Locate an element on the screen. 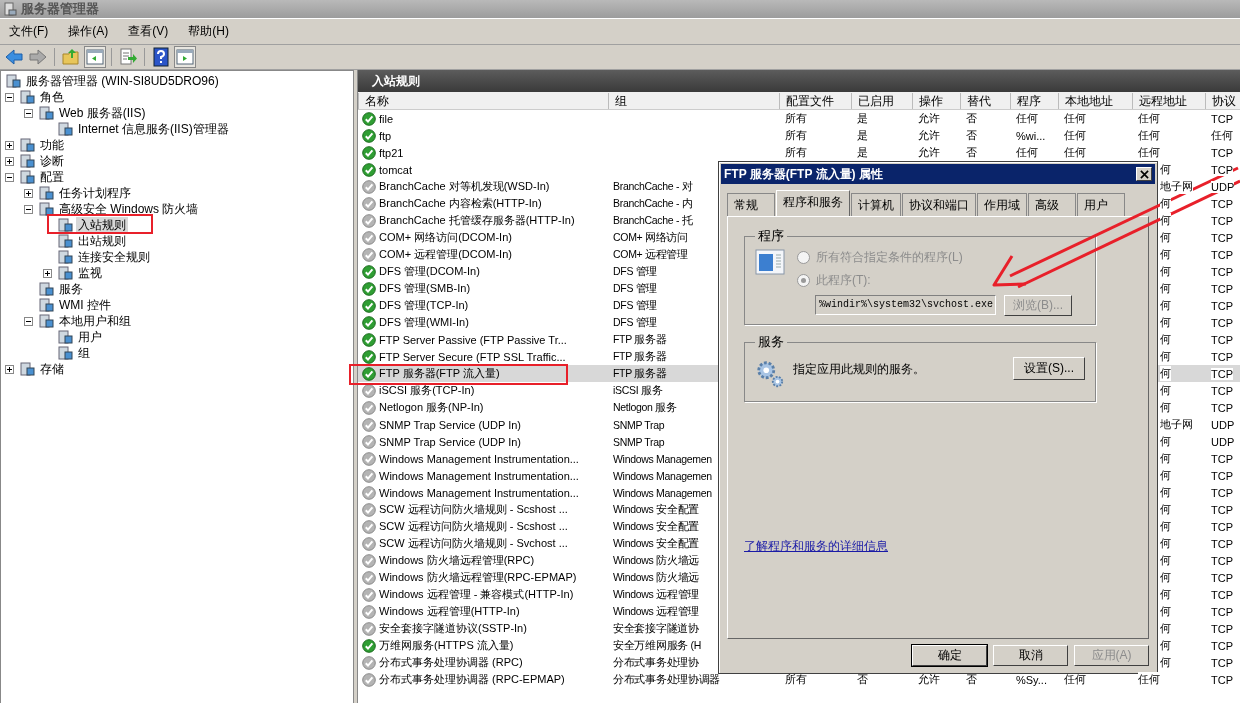  tree-item: 功能 is located at coordinates (52, 145).